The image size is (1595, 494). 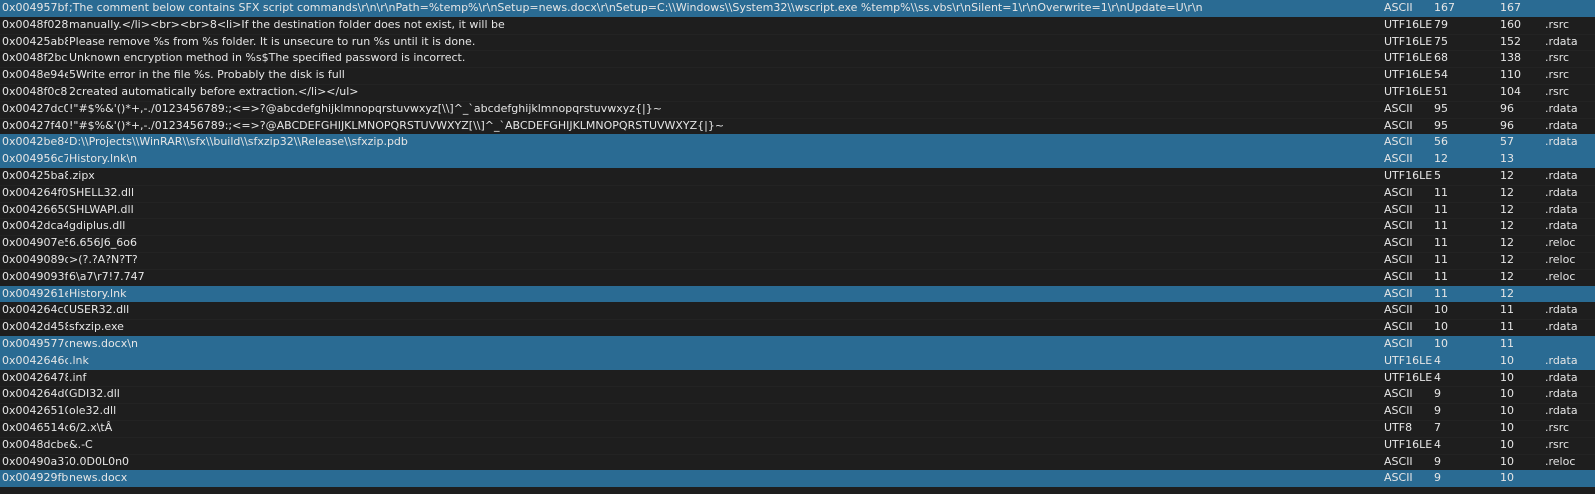 I want to click on address-cell: 0x0042dca4, so click(x=35, y=226).